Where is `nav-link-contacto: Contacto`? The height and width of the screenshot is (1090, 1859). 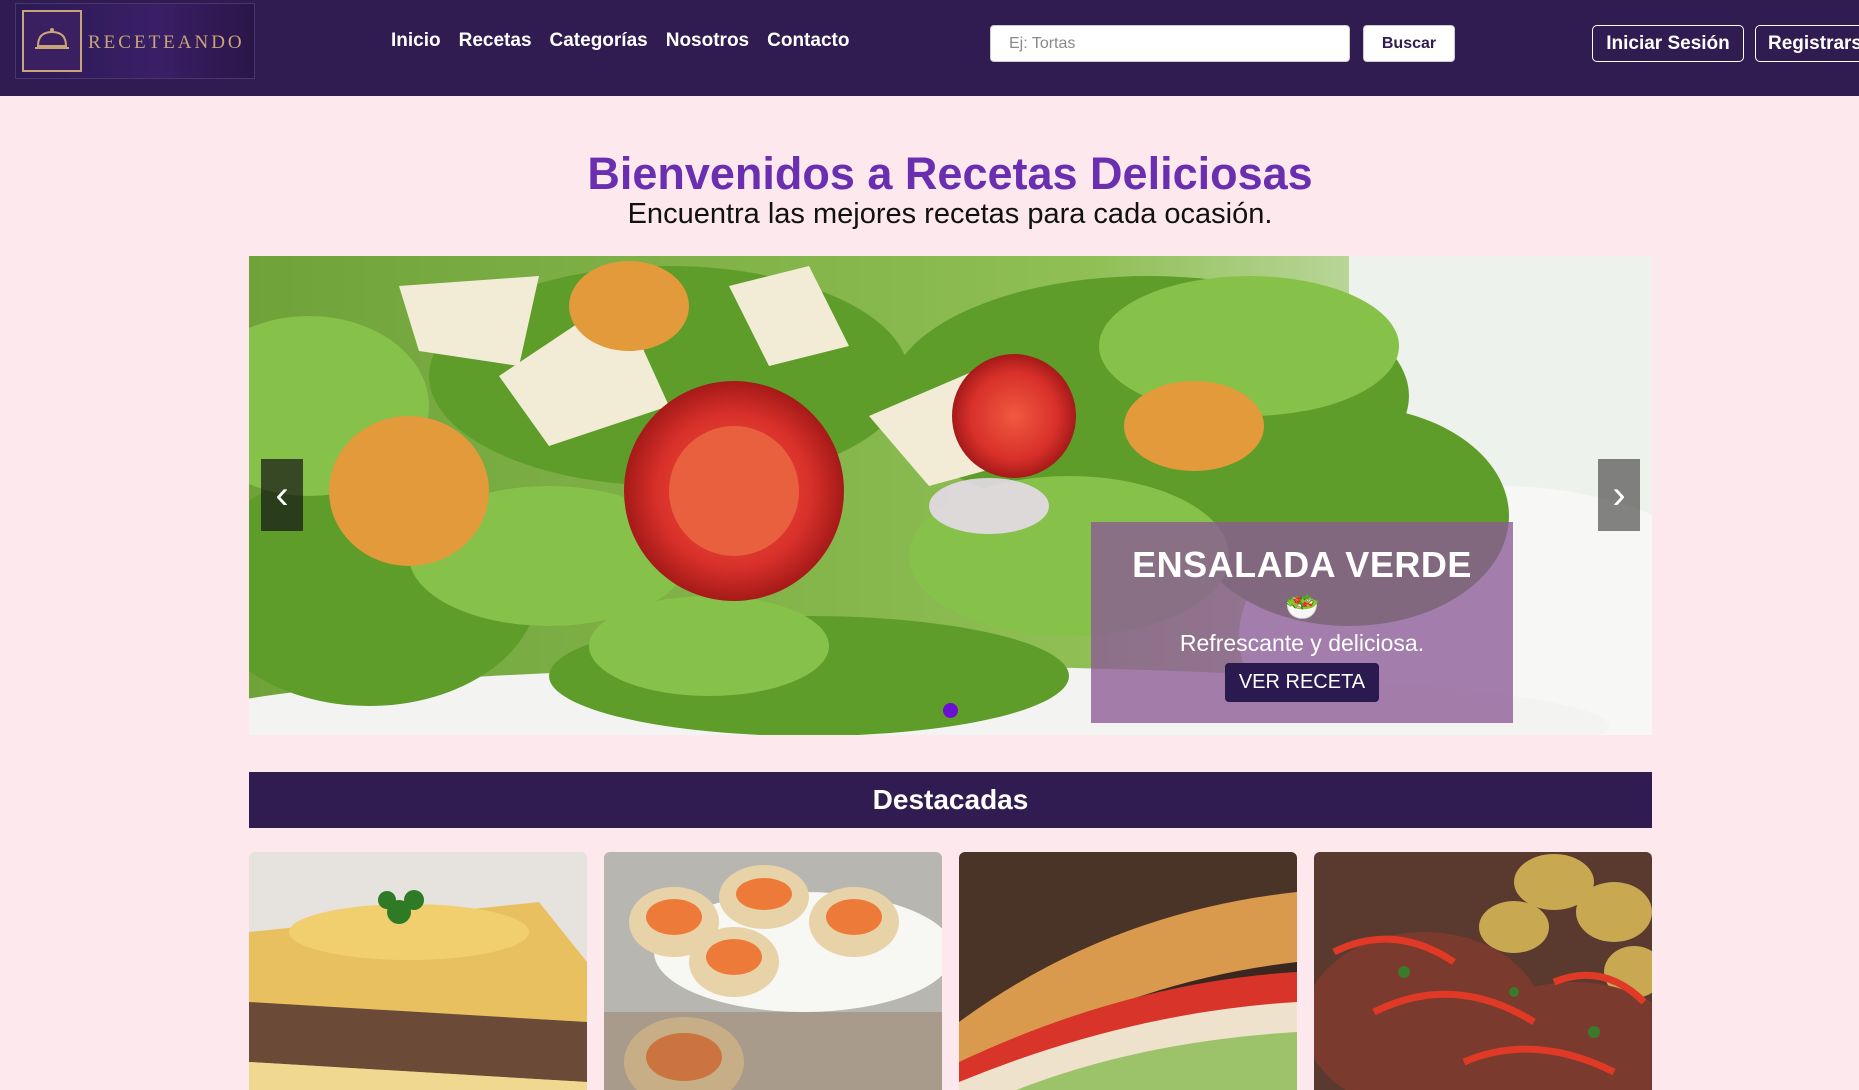 nav-link-contacto: Contacto is located at coordinates (808, 41).